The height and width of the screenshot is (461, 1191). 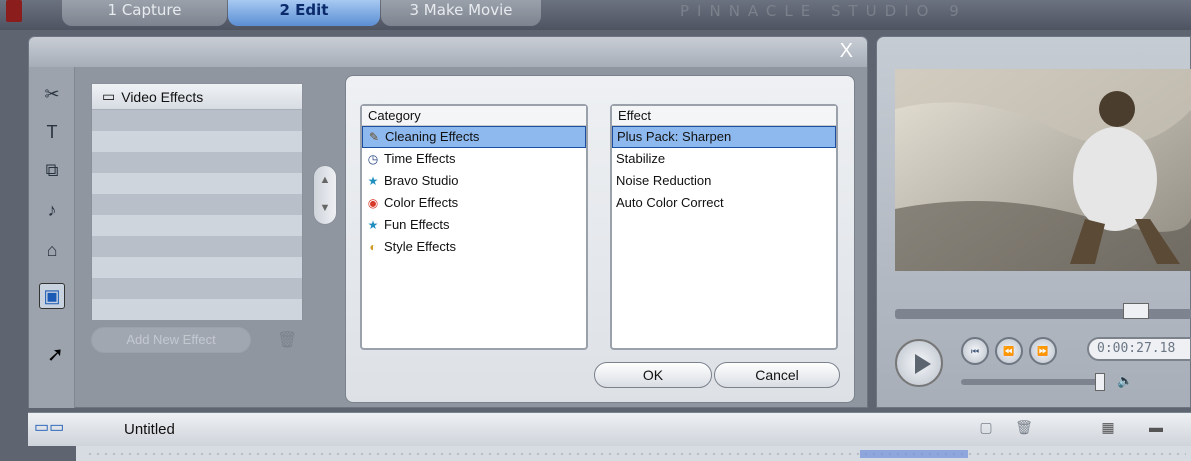 What do you see at coordinates (1043, 351) in the screenshot?
I see `fast-forward-icon: ⏩` at bounding box center [1043, 351].